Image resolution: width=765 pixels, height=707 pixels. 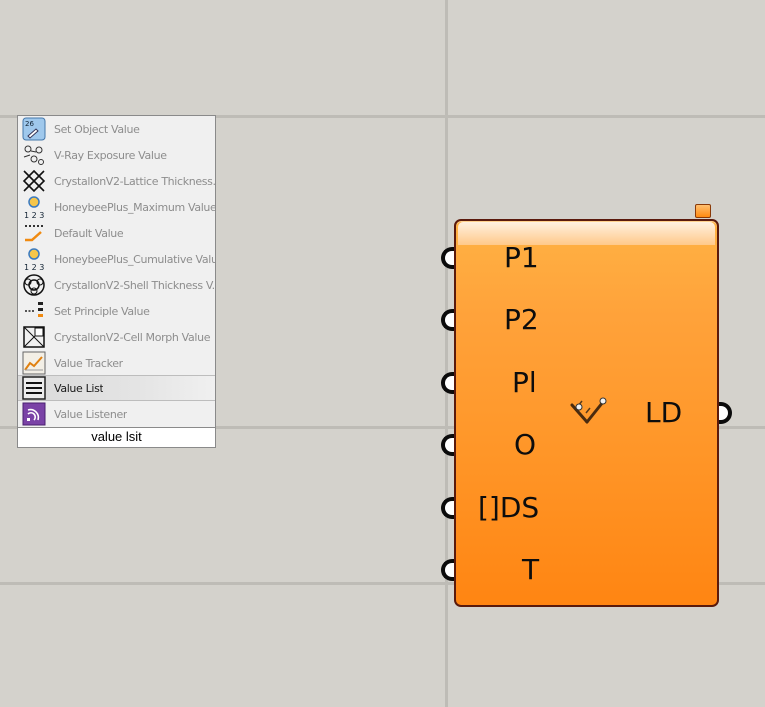 I want to click on search-result-item: 1 2 3 HoneybeePlus_Cumulative Value, so click(x=116, y=259).